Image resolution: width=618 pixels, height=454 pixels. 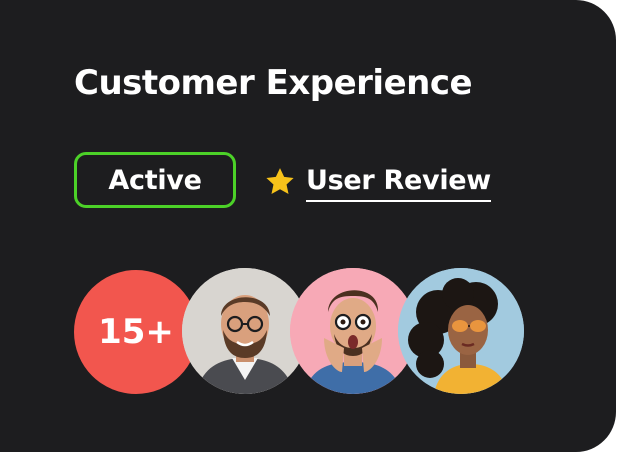 I want to click on star-icon, so click(x=280, y=181).